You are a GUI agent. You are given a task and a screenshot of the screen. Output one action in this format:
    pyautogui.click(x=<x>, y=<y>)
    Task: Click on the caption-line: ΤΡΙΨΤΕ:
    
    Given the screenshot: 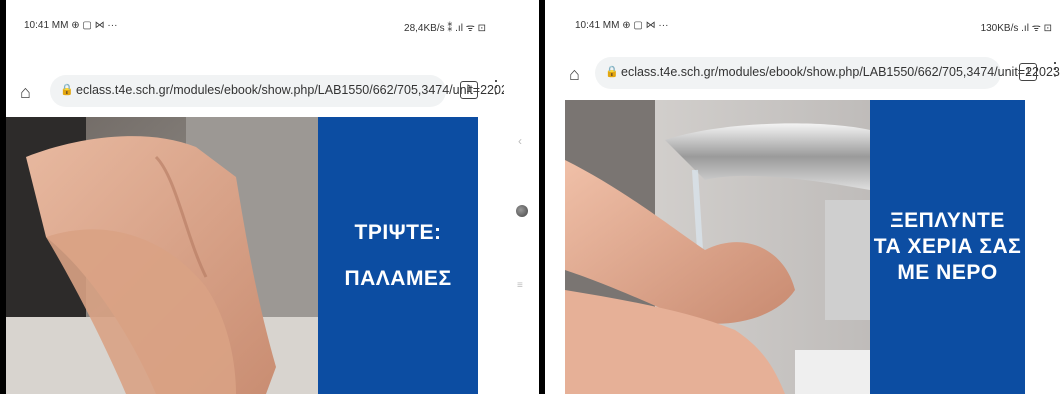 What is the action you would take?
    pyautogui.click(x=398, y=232)
    